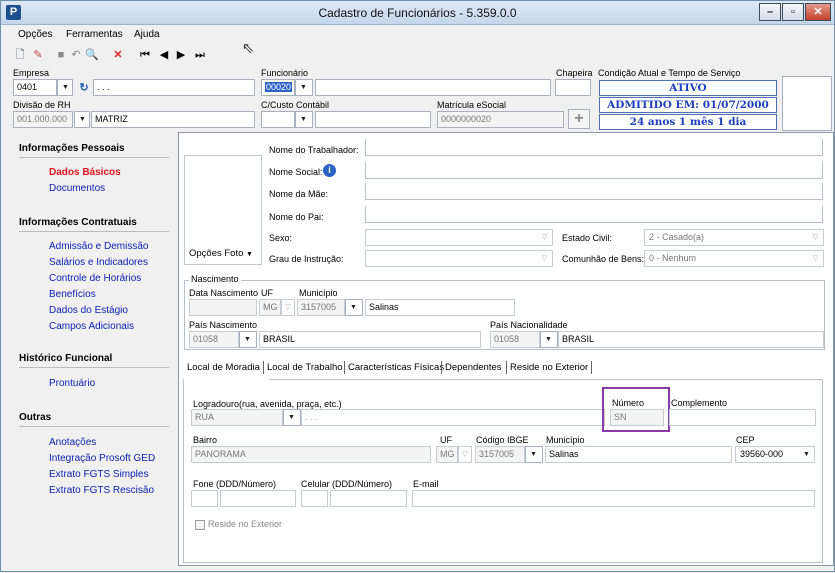 The image size is (835, 573). Describe the element at coordinates (147, 34) in the screenshot. I see `menu-ajuda: Ajuda` at that location.